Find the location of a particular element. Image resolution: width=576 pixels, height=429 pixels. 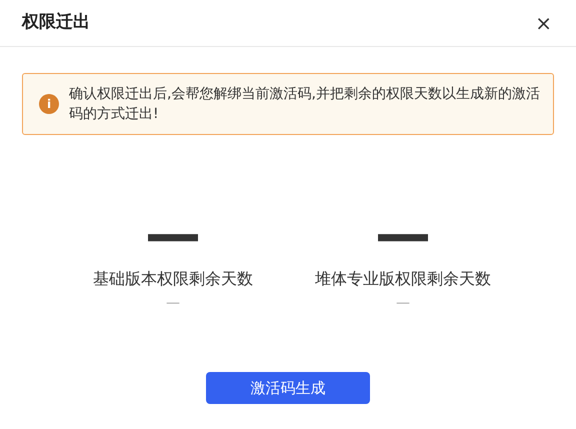

close-button: × is located at coordinates (543, 23).